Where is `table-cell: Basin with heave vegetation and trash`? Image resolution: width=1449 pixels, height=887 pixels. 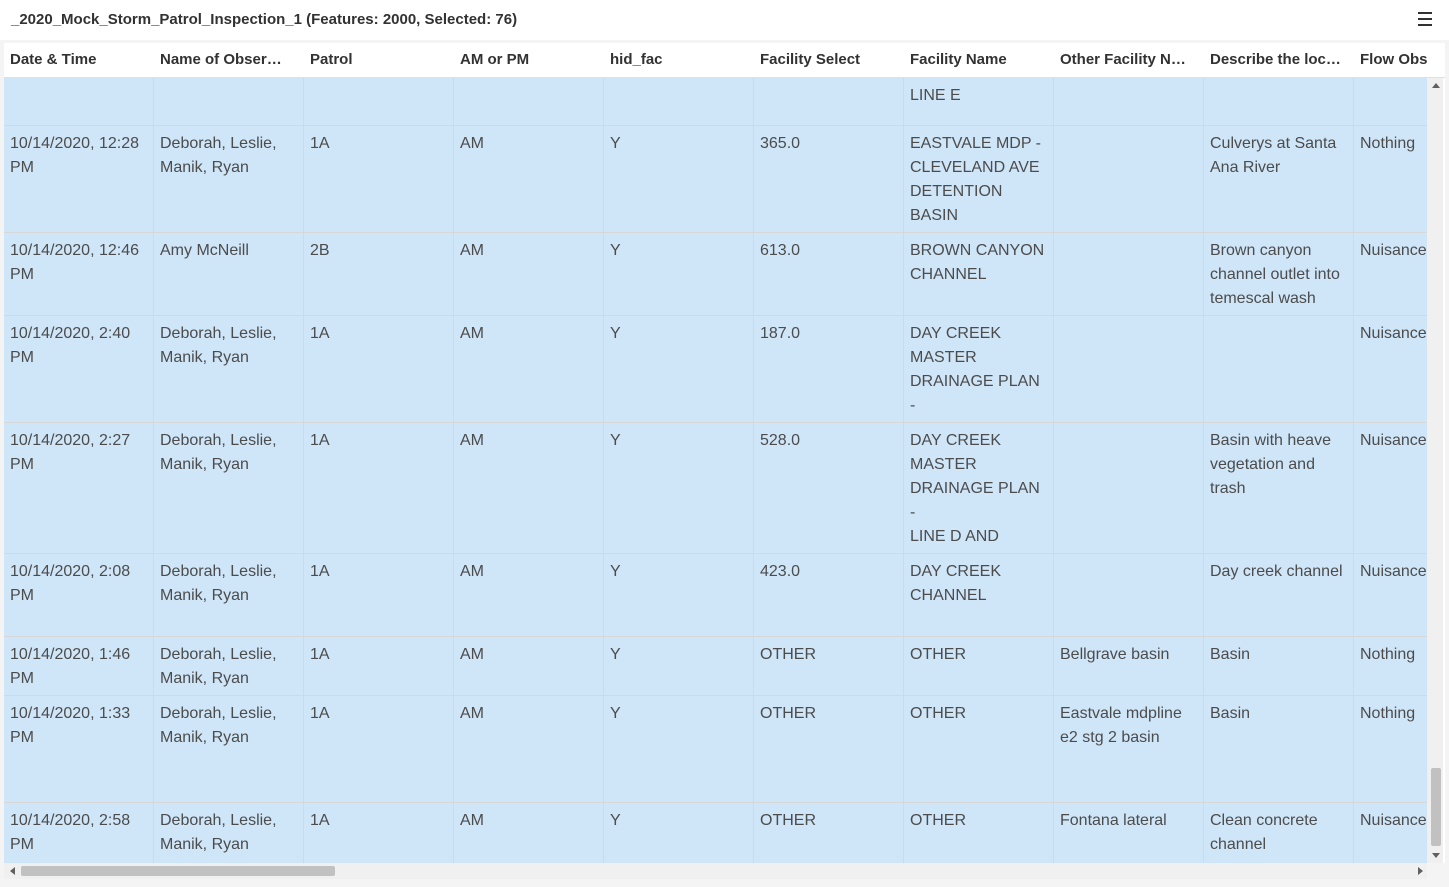 table-cell: Basin with heave vegetation and trash is located at coordinates (1279, 488).